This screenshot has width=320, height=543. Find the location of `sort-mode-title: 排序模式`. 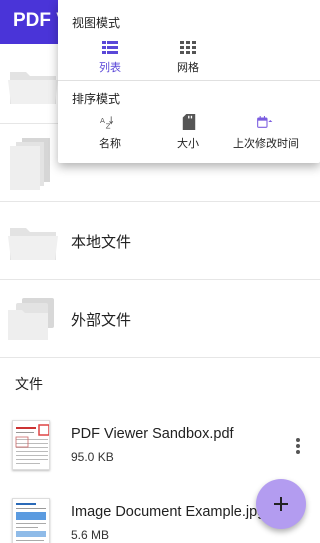

sort-mode-title: 排序模式 is located at coordinates (96, 99).